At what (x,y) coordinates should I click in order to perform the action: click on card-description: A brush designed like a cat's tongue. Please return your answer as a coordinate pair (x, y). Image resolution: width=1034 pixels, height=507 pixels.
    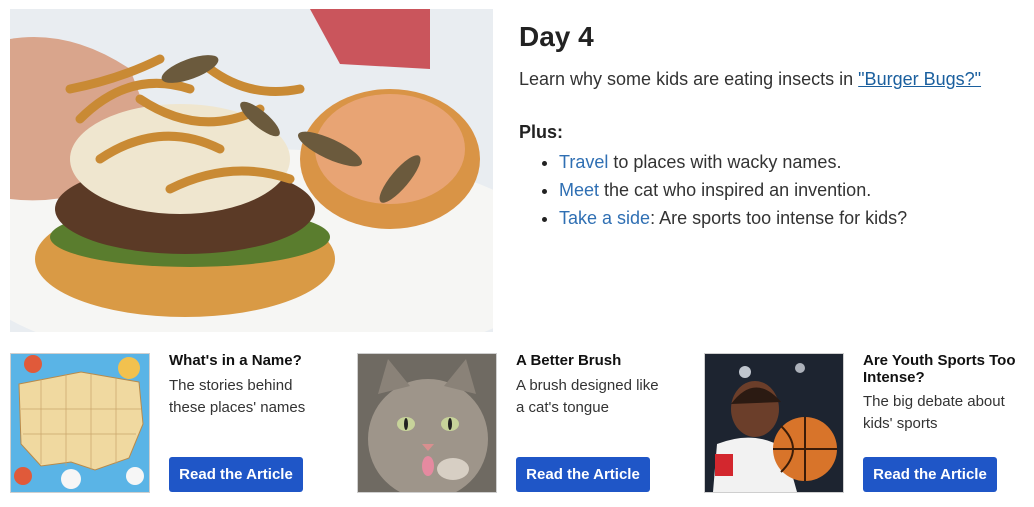
    Looking at the image, I should click on (587, 396).